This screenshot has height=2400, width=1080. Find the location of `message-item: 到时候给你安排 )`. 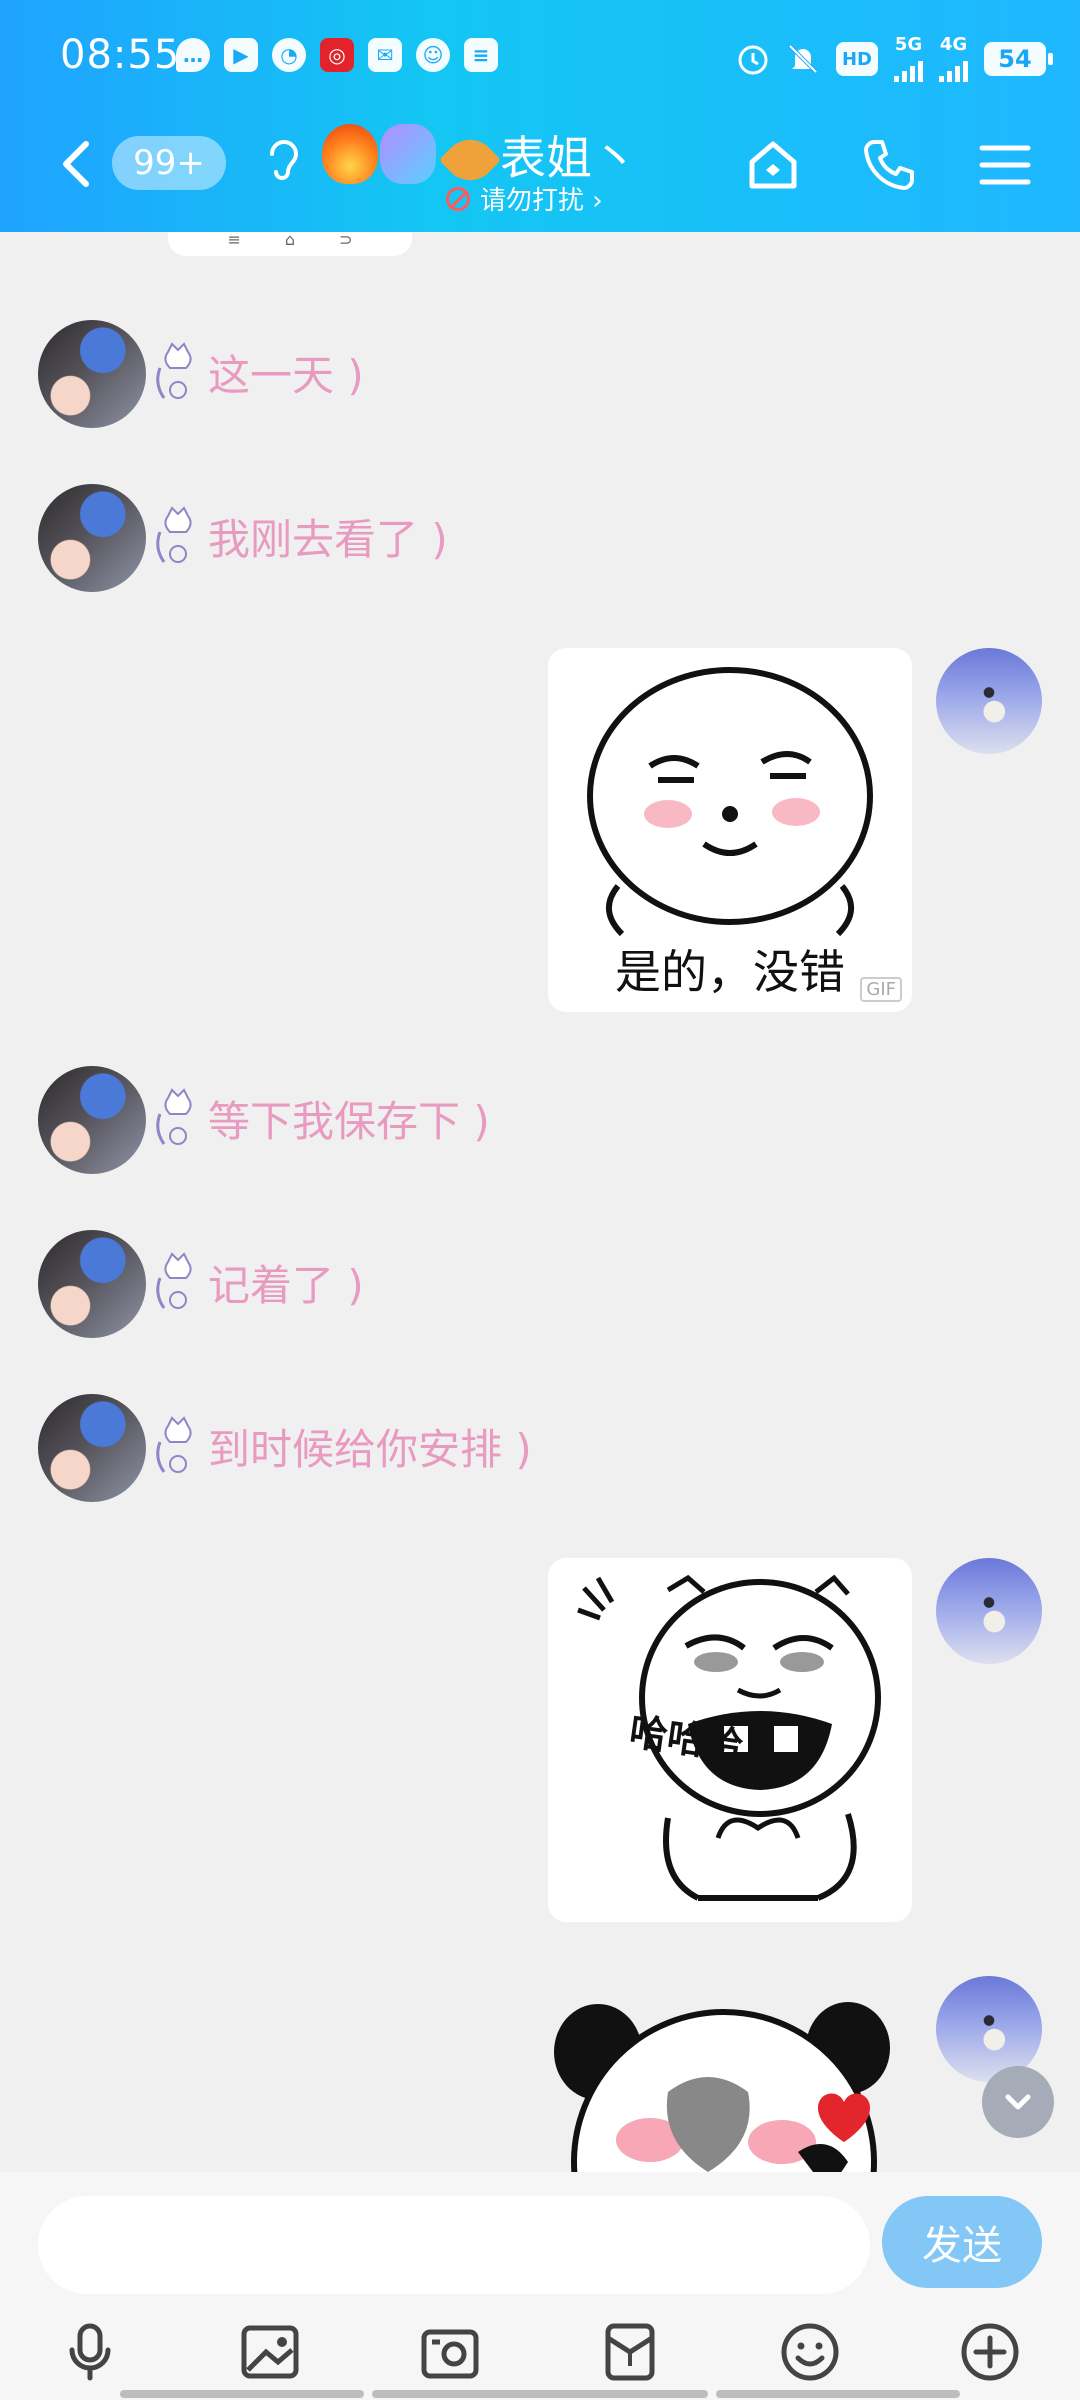

message-item: 到时候给你安排 ) is located at coordinates (488, 1448).